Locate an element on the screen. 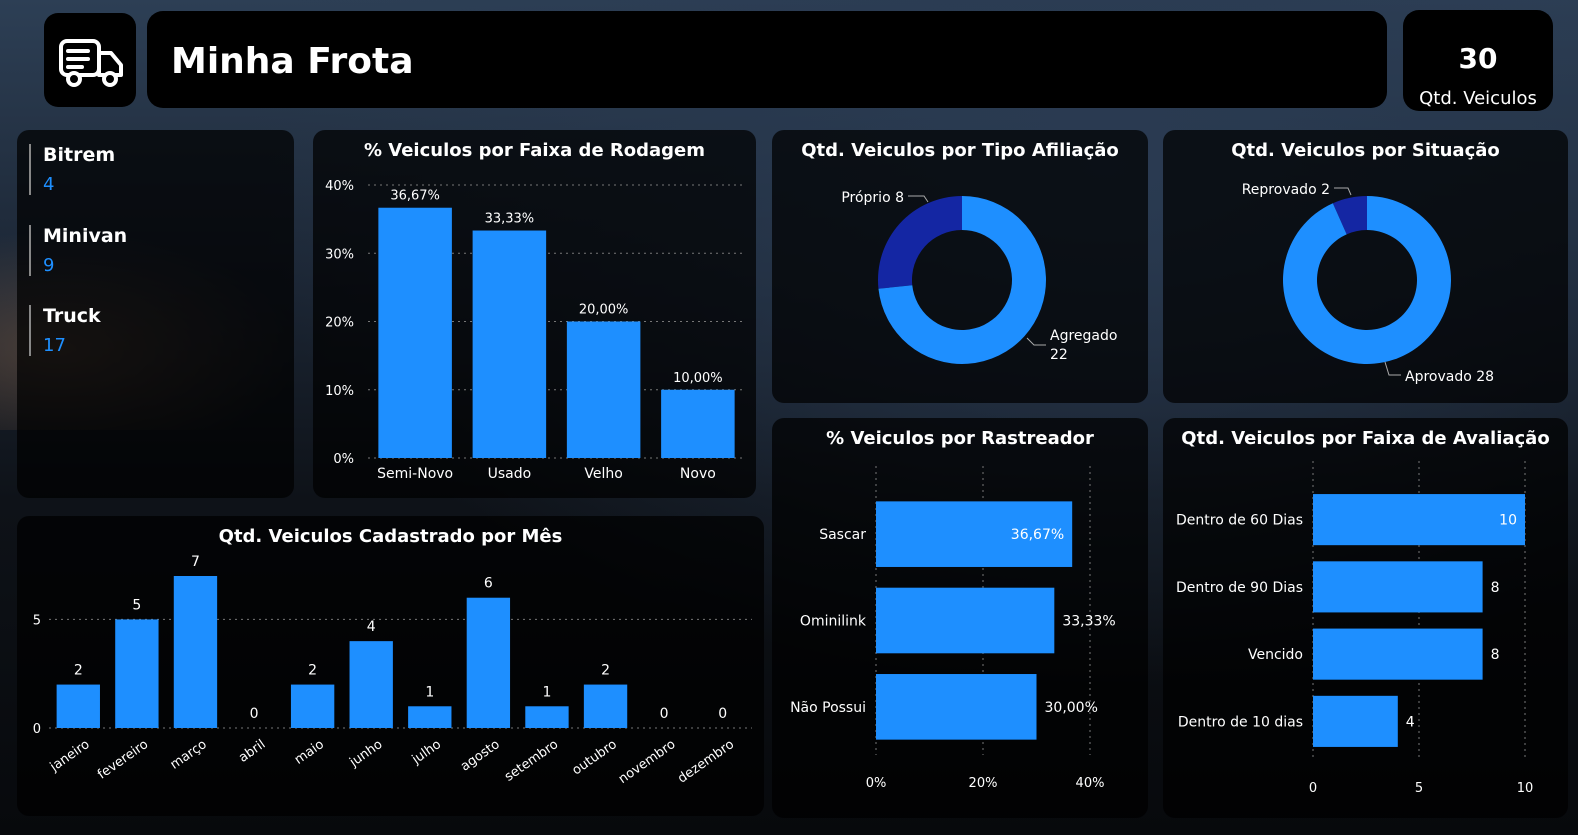 This screenshot has width=1578, height=835. x-tick-label: 0 is located at coordinates (1313, 788).